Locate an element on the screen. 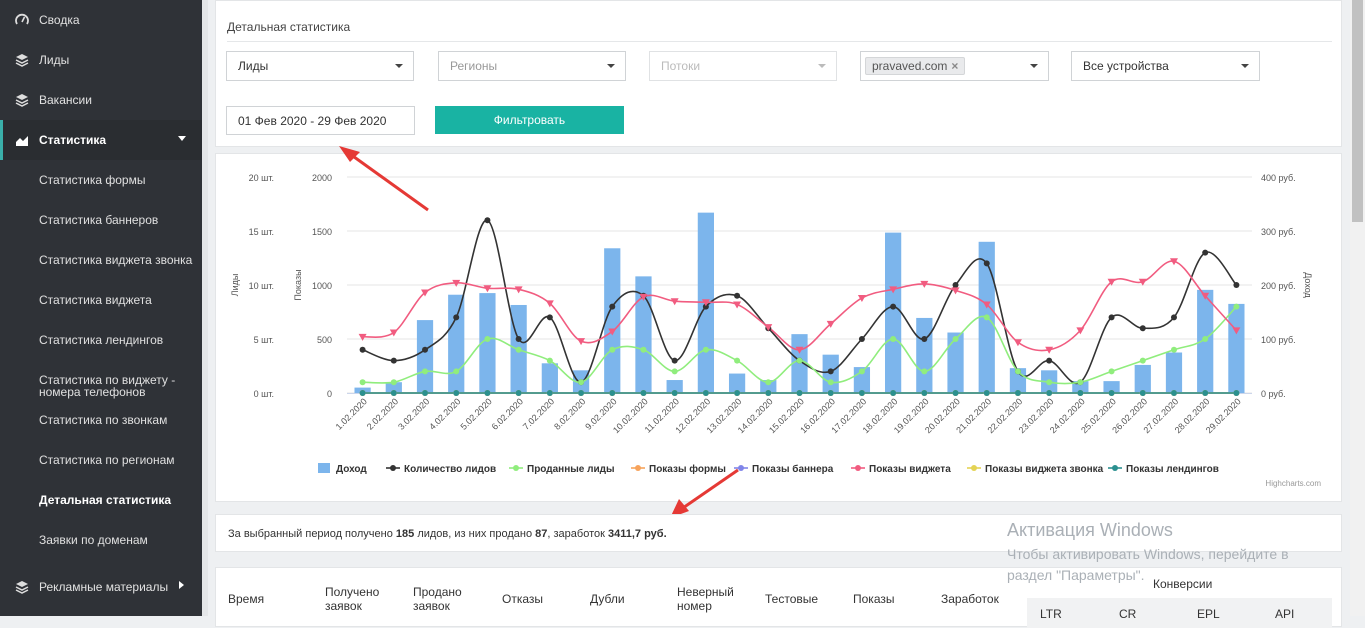 This screenshot has height=628, width=1365. summary-leads: 185 is located at coordinates (405, 534).